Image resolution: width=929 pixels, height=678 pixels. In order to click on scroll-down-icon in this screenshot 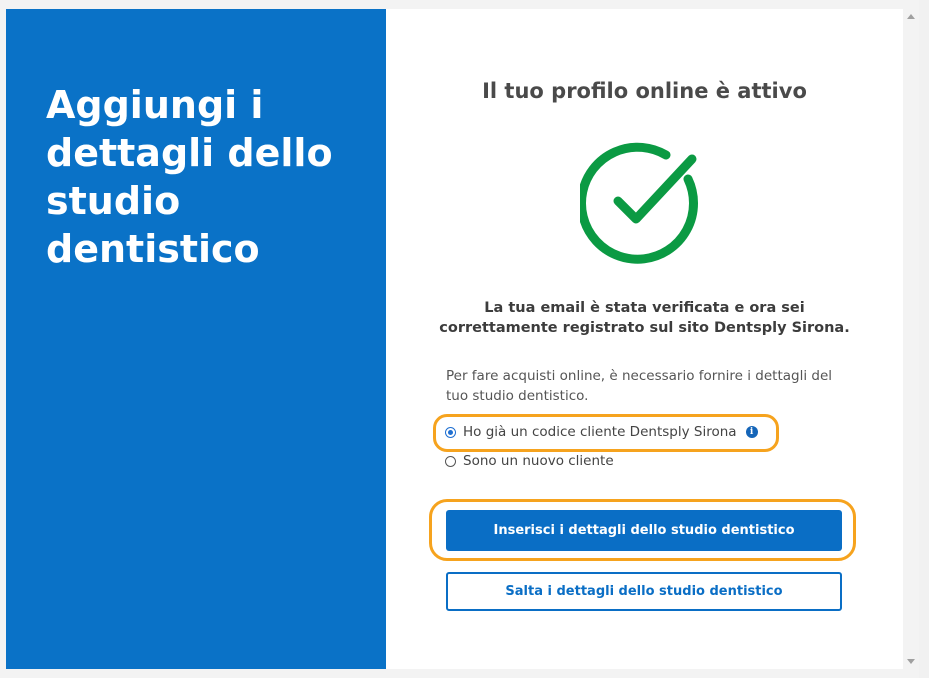, I will do `click(911, 661)`.